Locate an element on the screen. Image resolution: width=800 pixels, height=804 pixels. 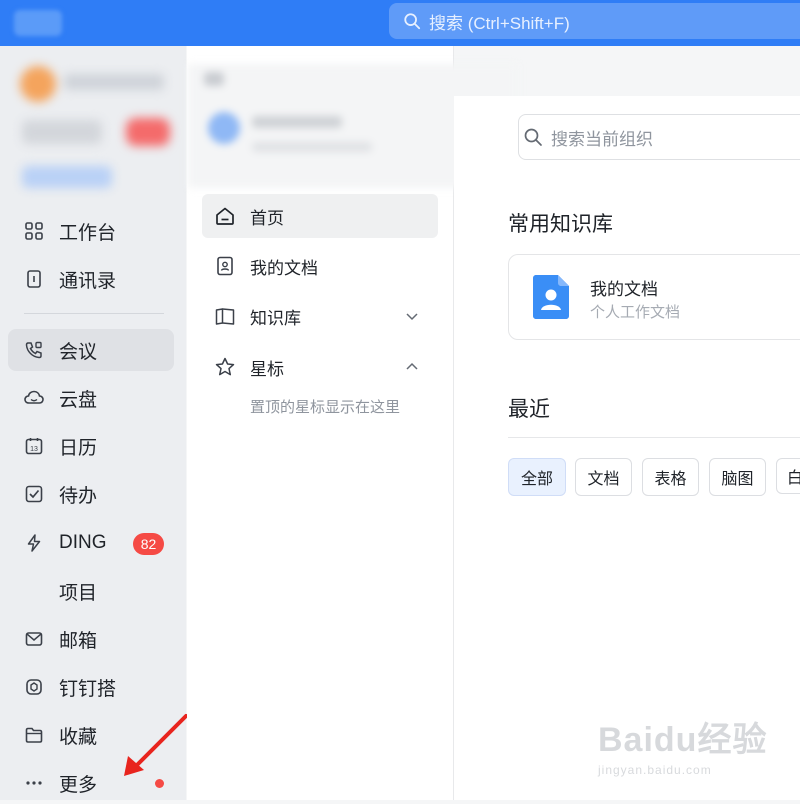
sidebar-item-contacts: 通讯录 is located at coordinates (91, 279).